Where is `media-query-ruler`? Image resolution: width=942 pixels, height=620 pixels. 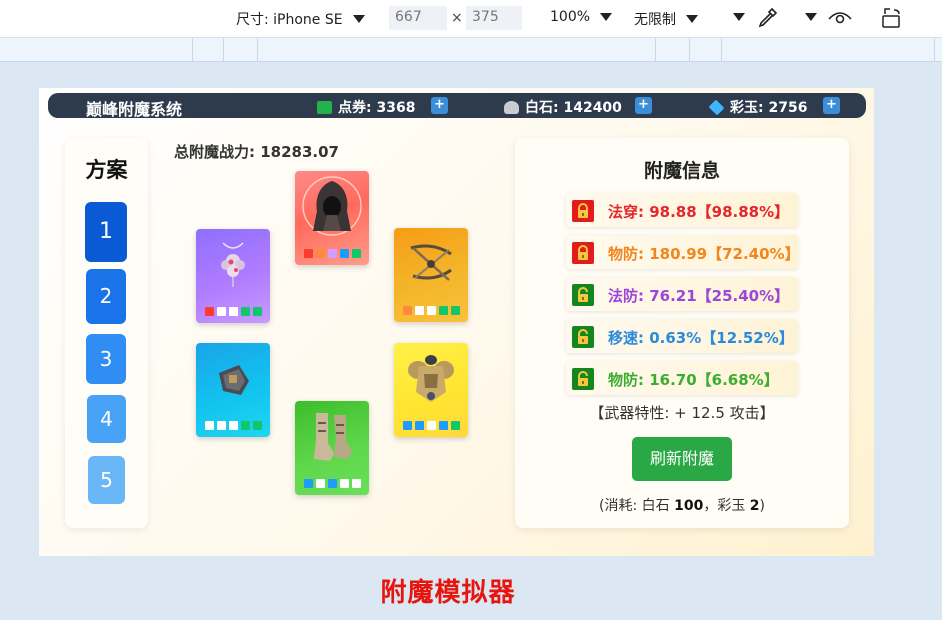 media-query-ruler is located at coordinates (471, 49).